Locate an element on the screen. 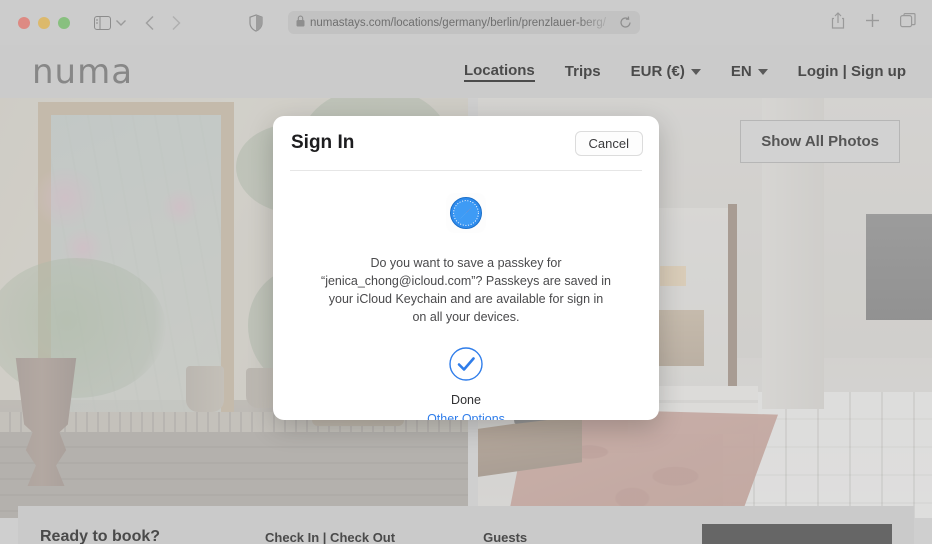 The width and height of the screenshot is (932, 544). booking-title: Ready to book? is located at coordinates (100, 536).